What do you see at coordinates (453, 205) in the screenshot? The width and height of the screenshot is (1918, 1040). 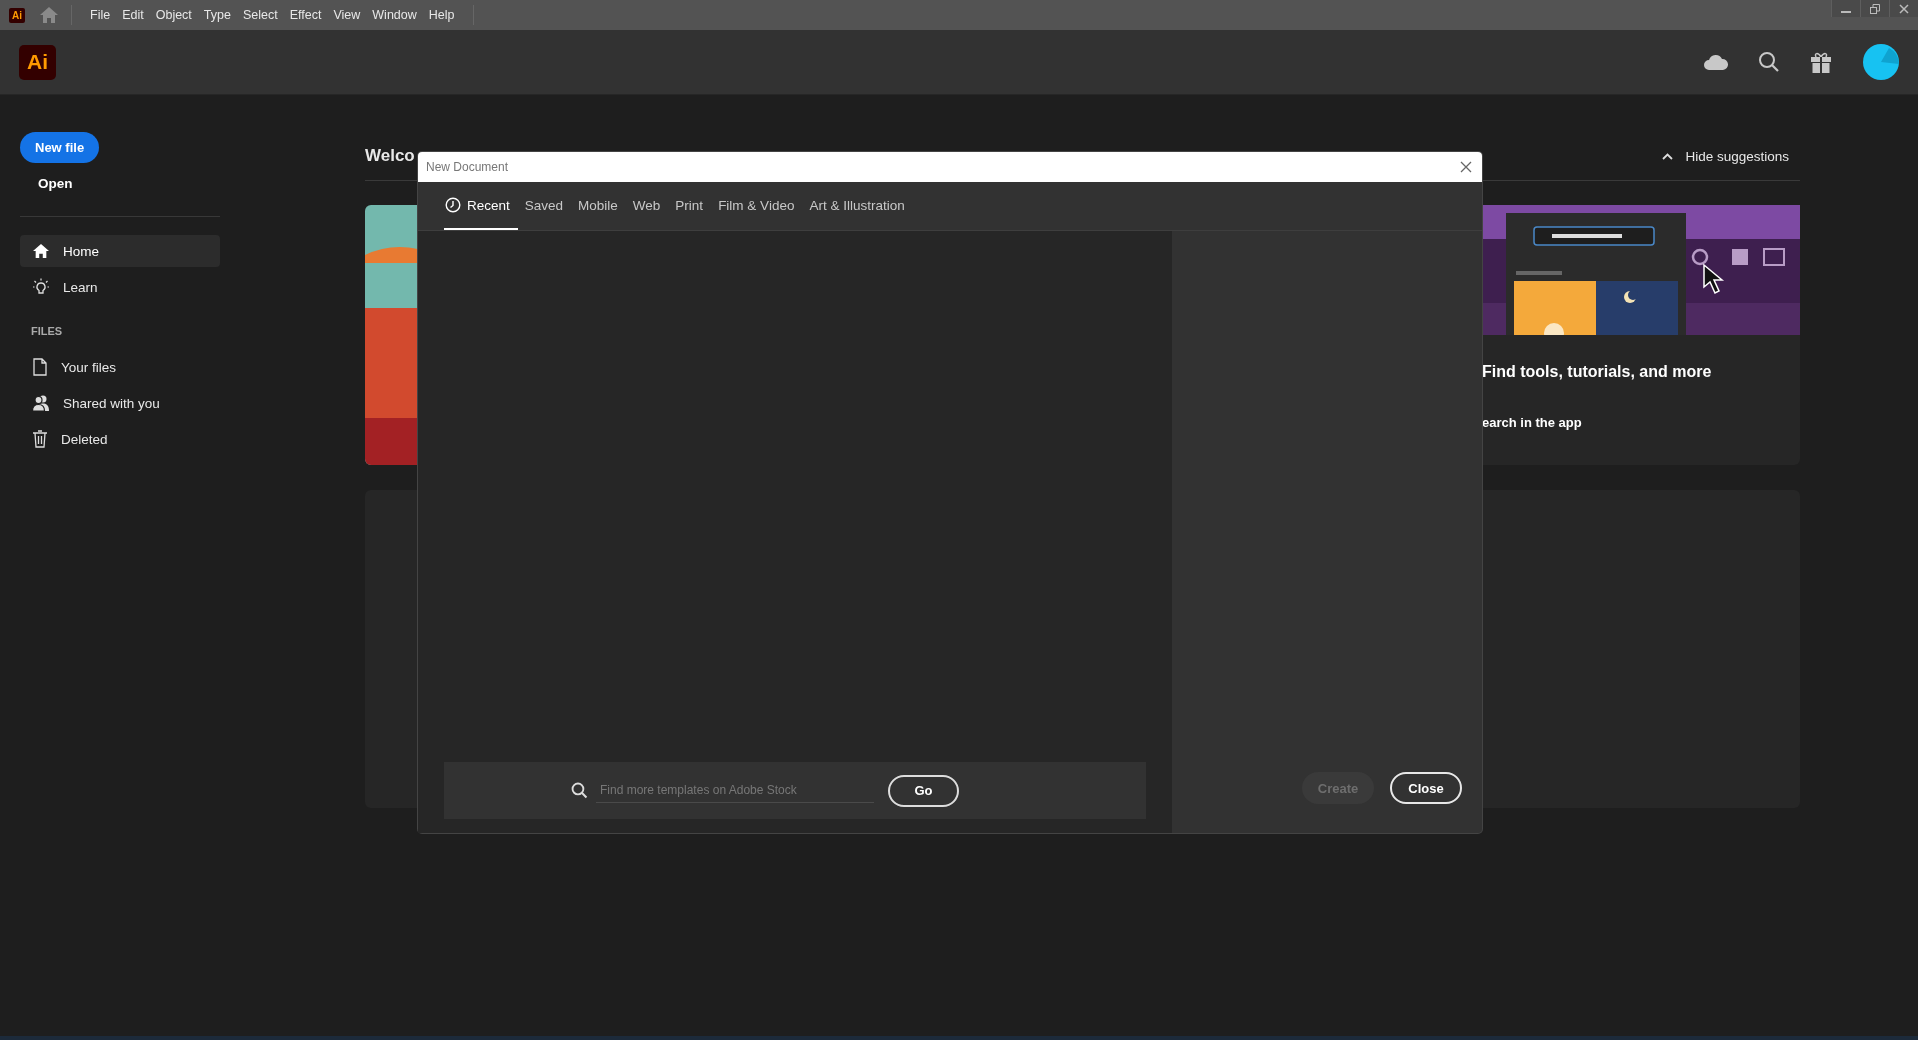 I see `clock-icon` at bounding box center [453, 205].